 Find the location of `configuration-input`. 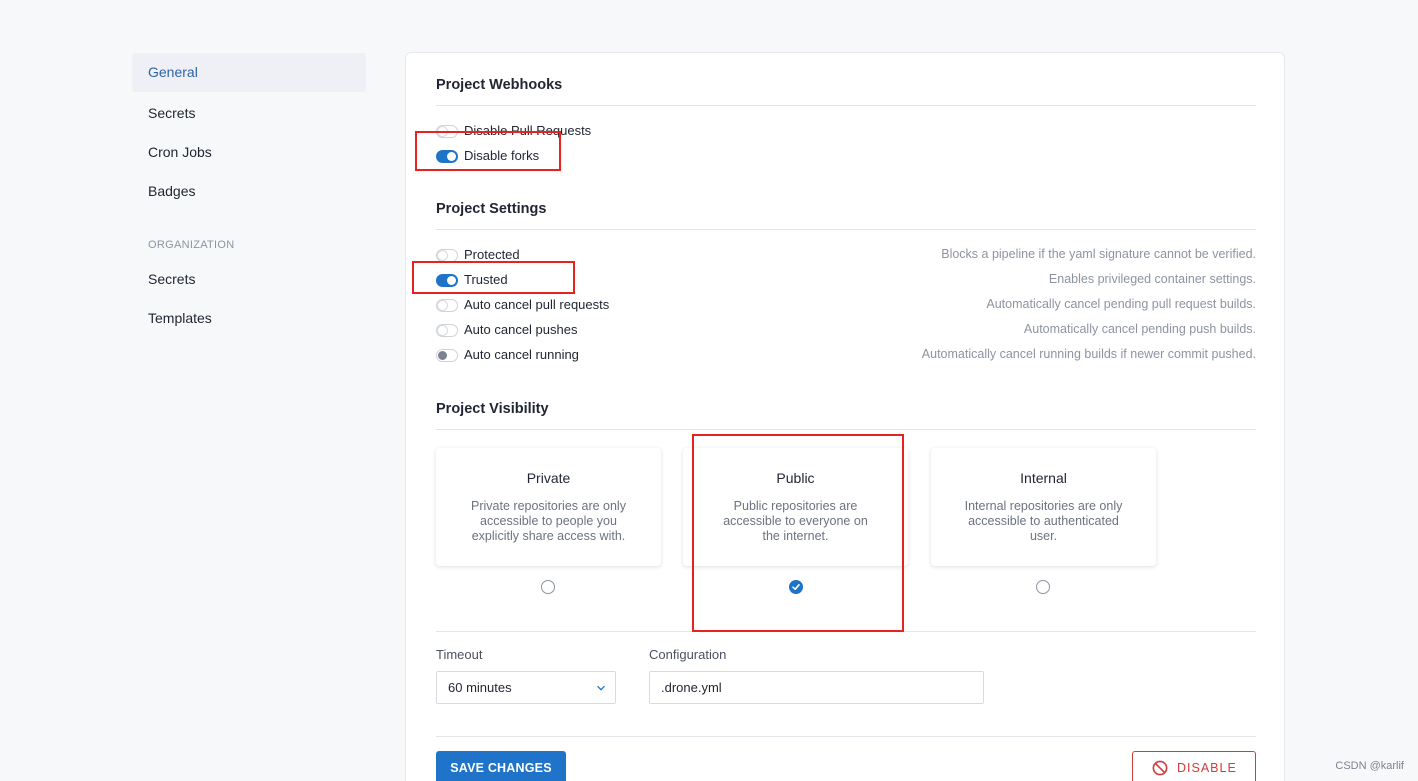

configuration-input is located at coordinates (816, 687).